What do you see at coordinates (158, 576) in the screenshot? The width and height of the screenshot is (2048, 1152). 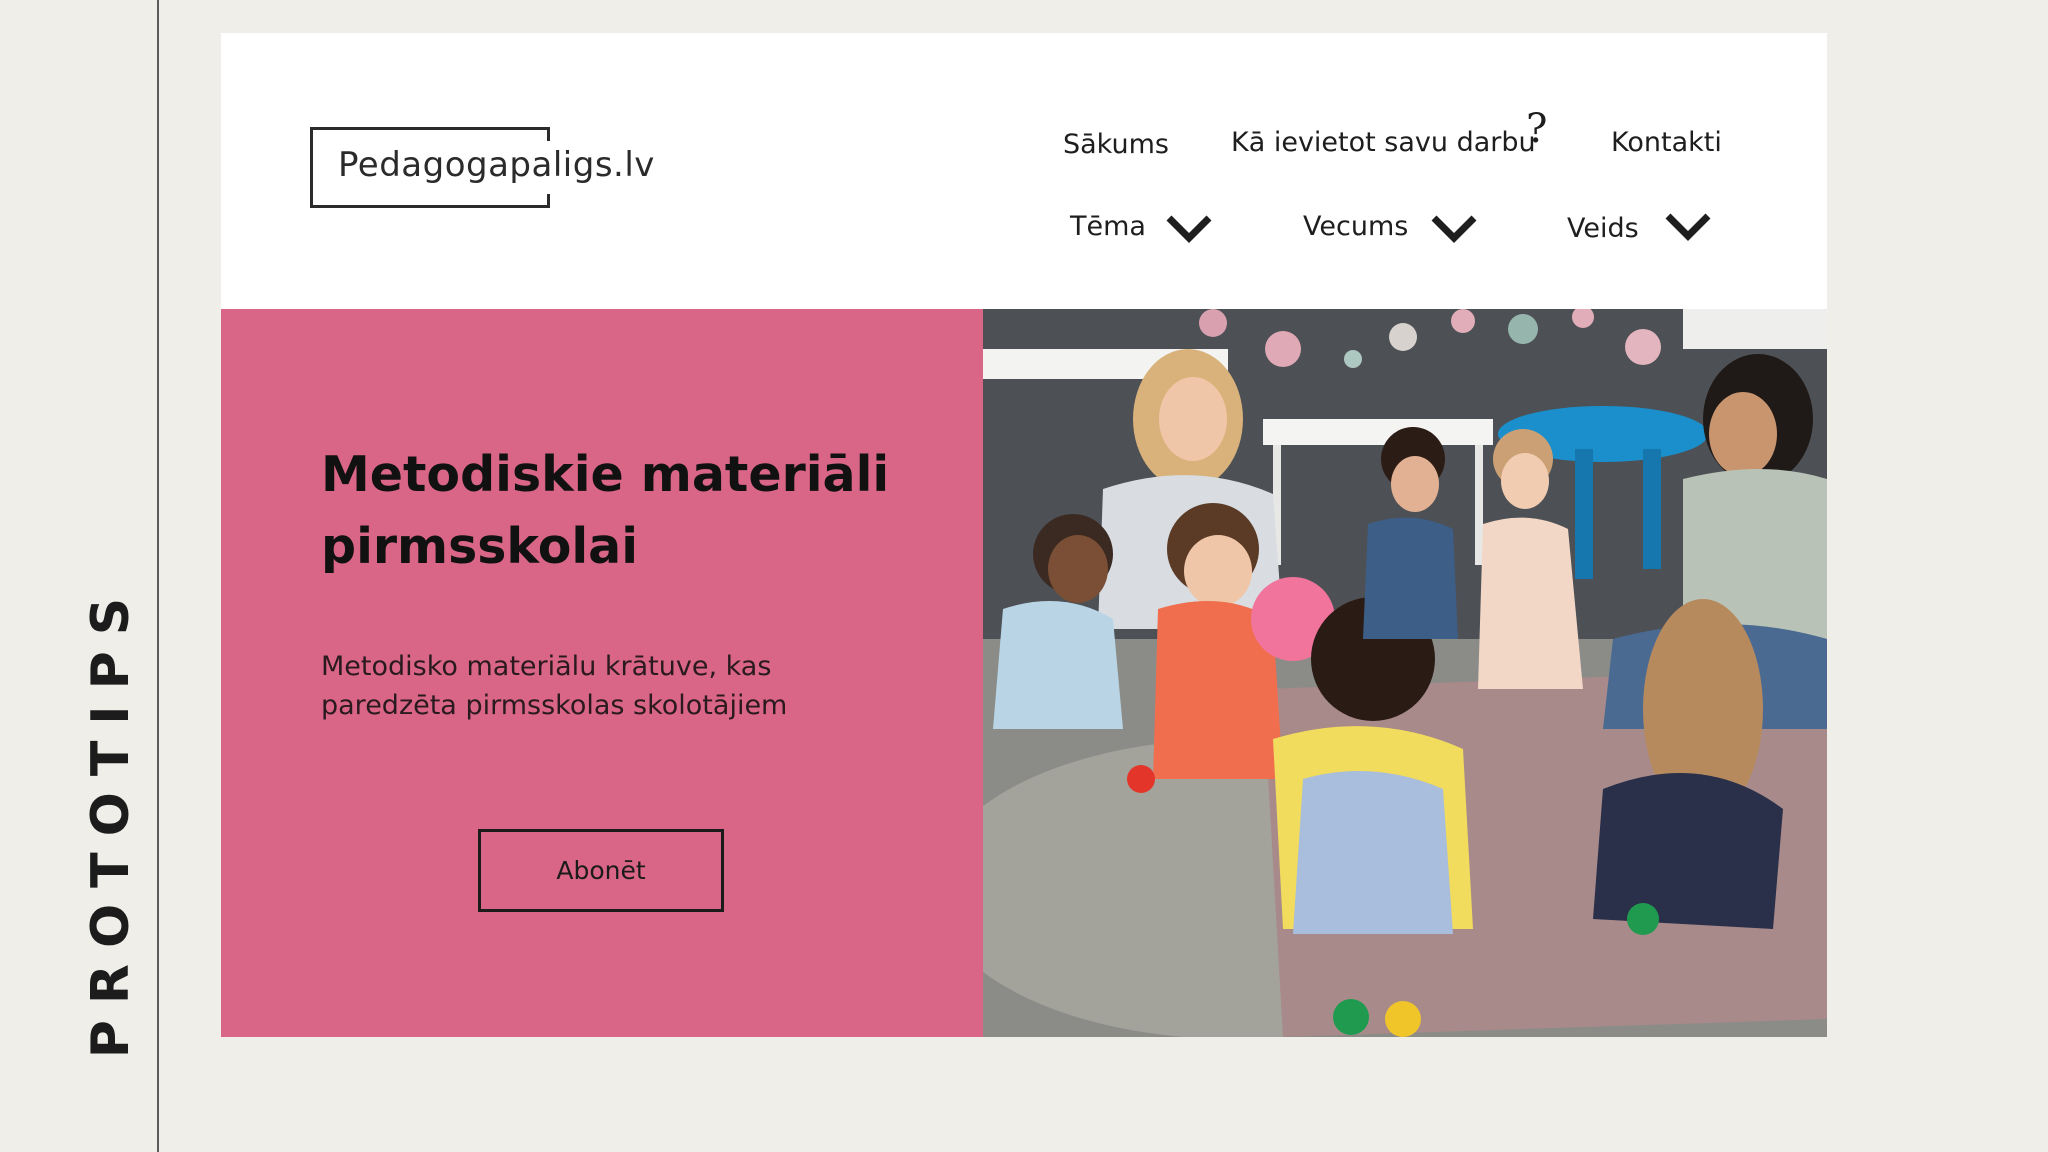 I see `side-divider` at bounding box center [158, 576].